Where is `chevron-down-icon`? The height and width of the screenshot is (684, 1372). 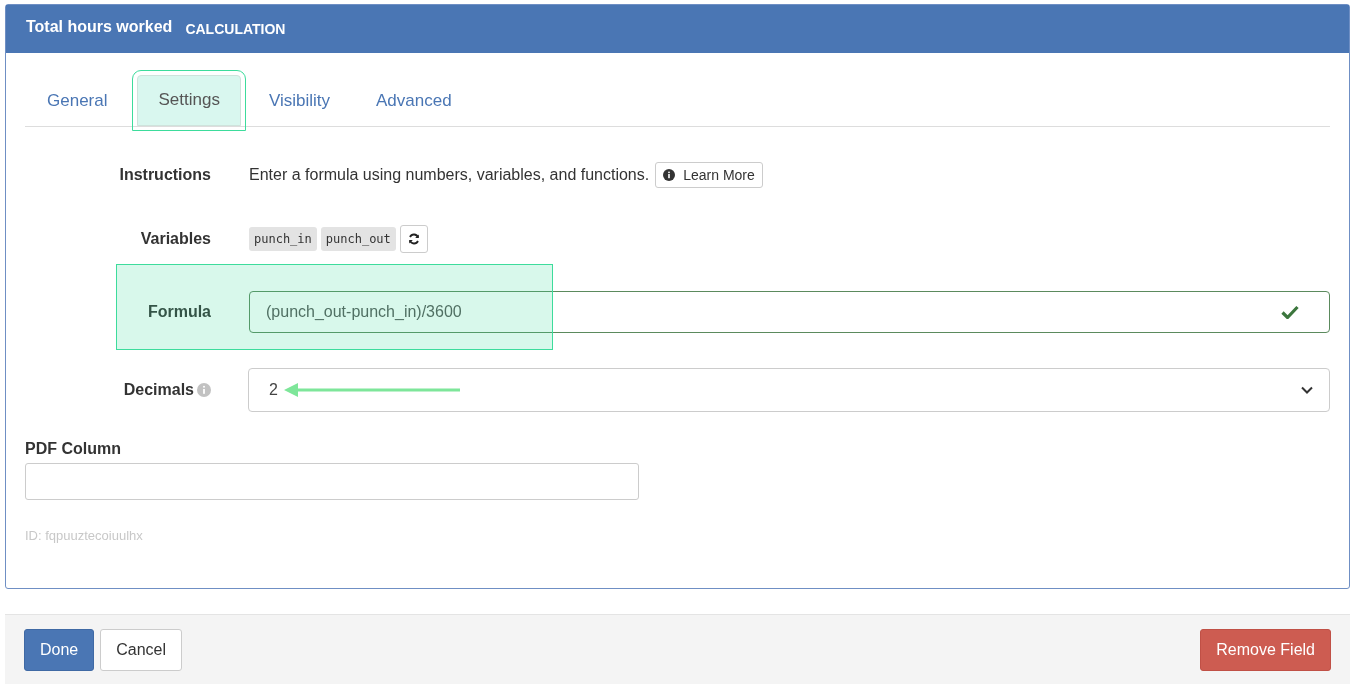 chevron-down-icon is located at coordinates (1307, 390).